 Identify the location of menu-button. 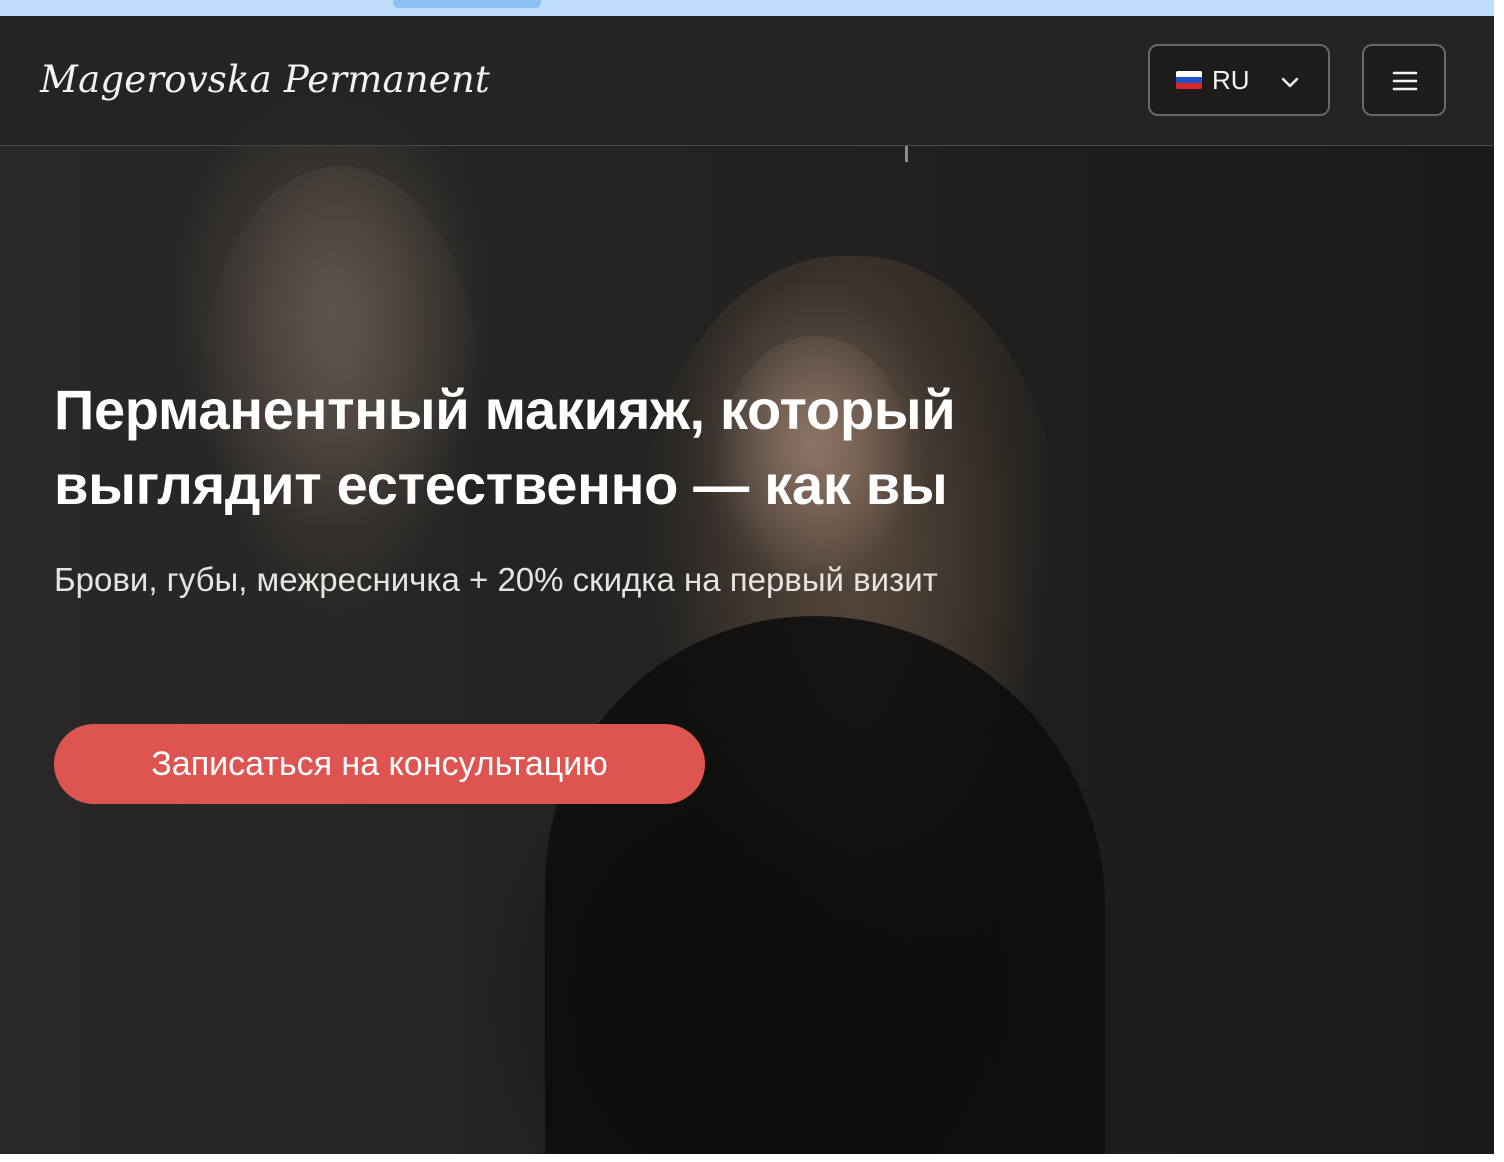
(1404, 80).